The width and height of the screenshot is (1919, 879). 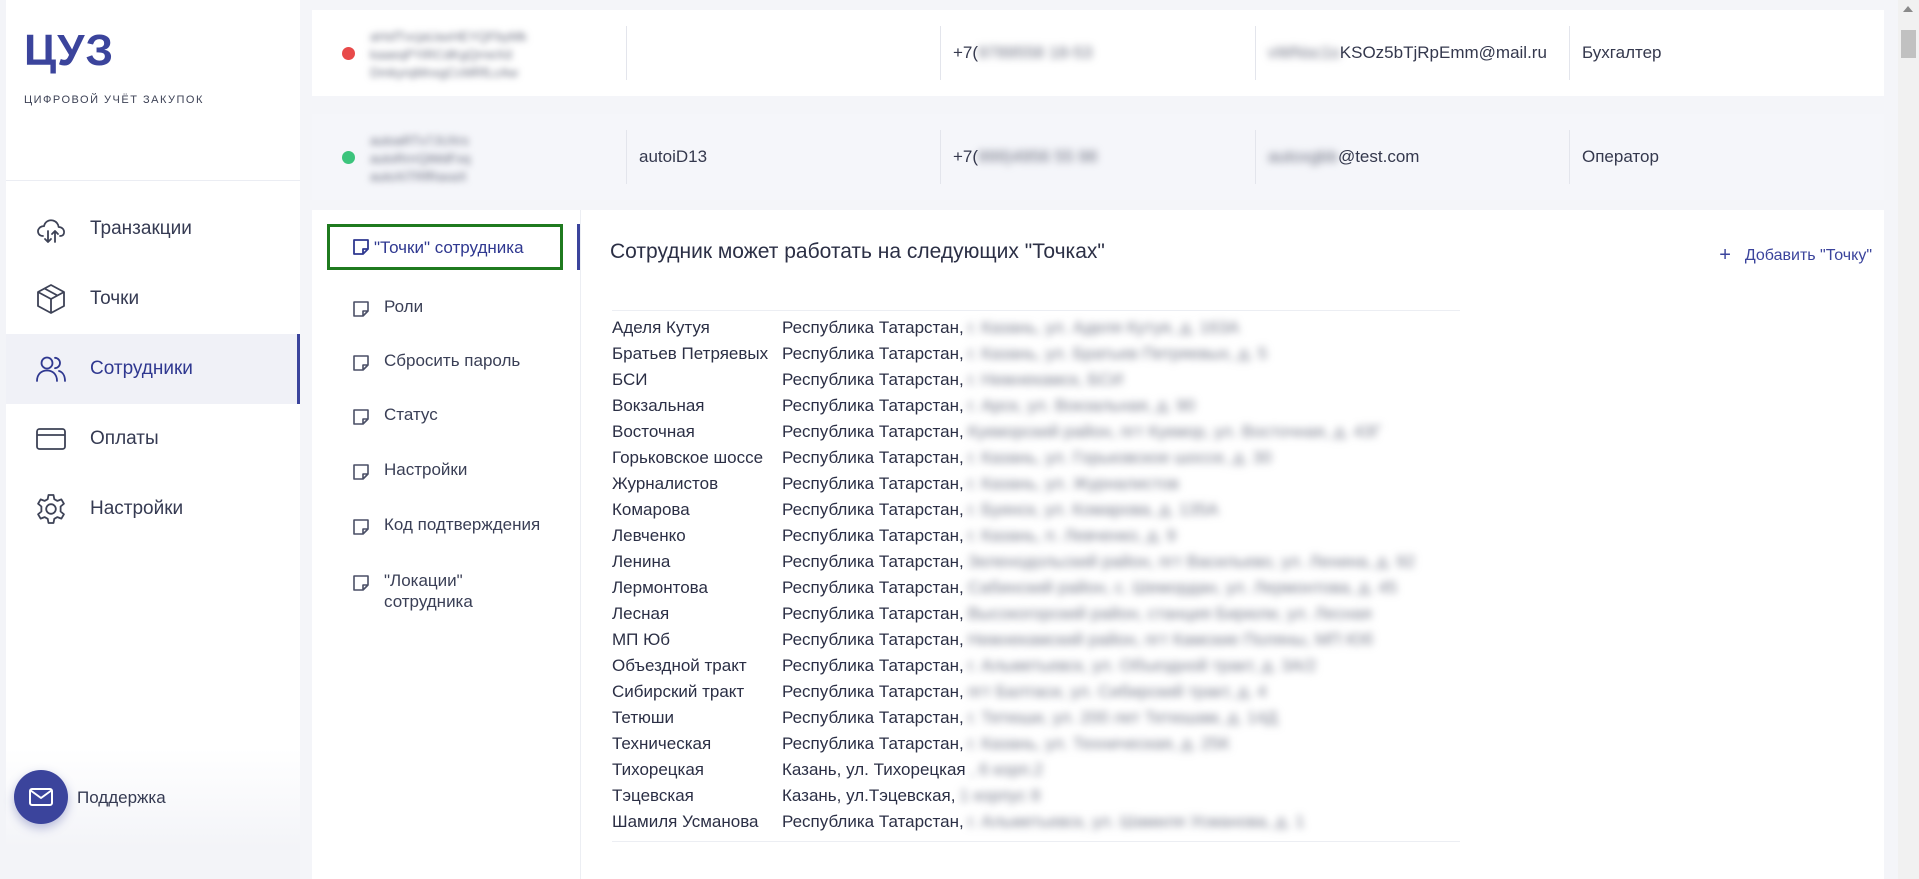 I want to click on sidebar-item-settings: Настройки, so click(x=153, y=509).